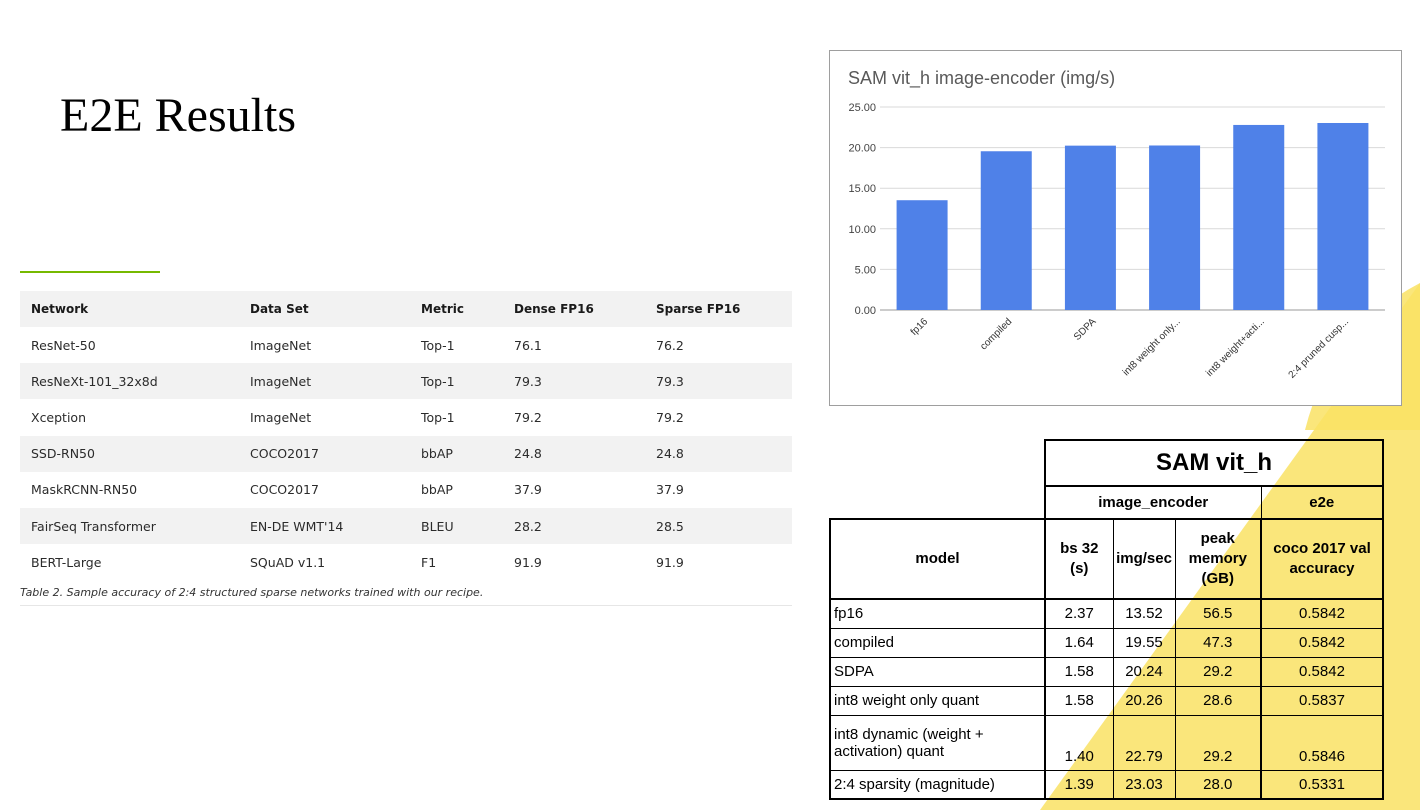 This screenshot has height=810, width=1420. What do you see at coordinates (718, 489) in the screenshot?
I see `cell-sparse: 37.9` at bounding box center [718, 489].